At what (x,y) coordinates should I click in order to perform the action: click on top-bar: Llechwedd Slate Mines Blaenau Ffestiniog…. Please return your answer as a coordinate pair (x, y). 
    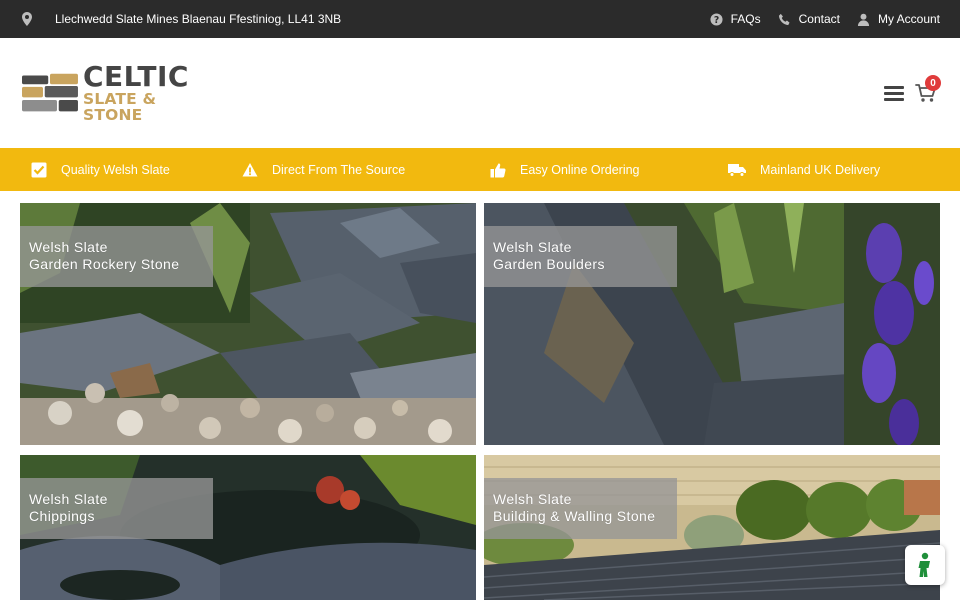
    Looking at the image, I should click on (480, 19).